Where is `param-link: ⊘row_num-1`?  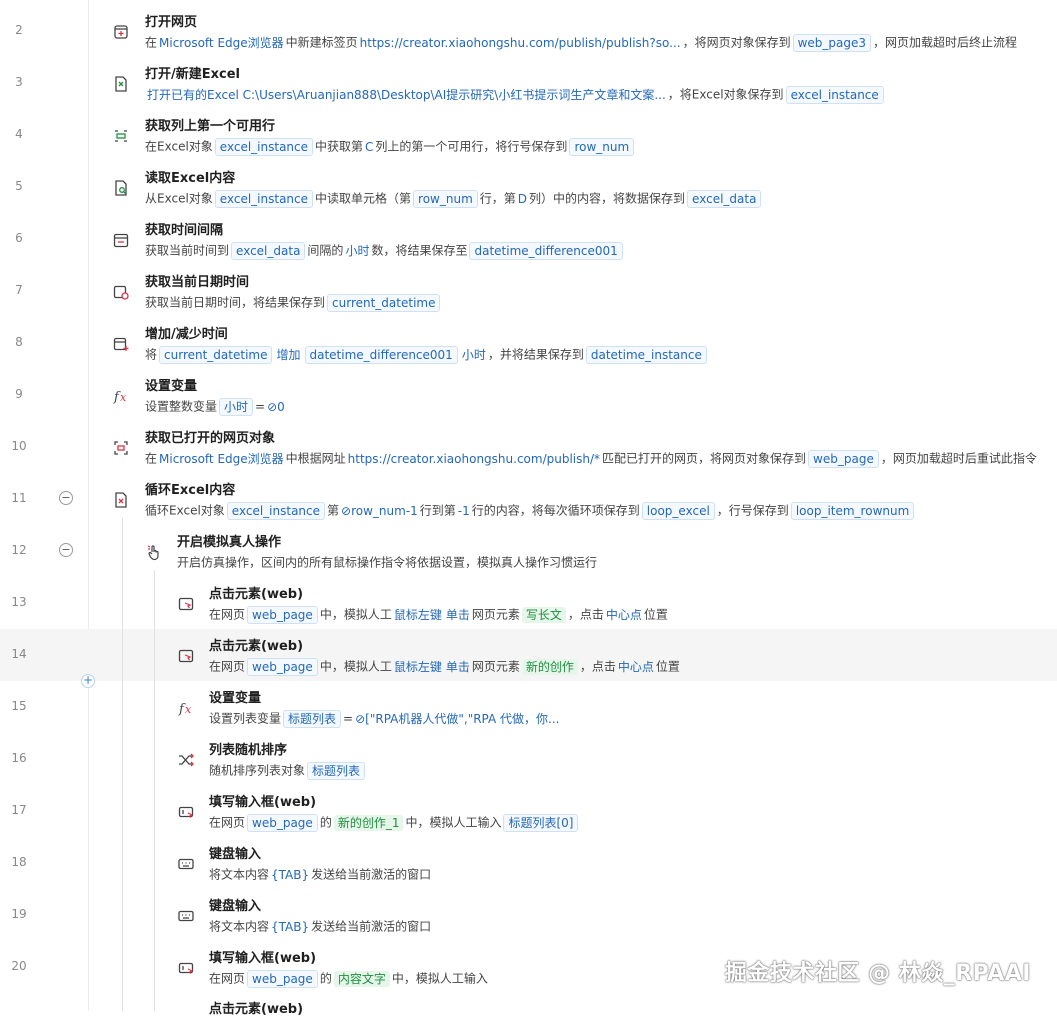
param-link: ⊘row_num-1 is located at coordinates (379, 511).